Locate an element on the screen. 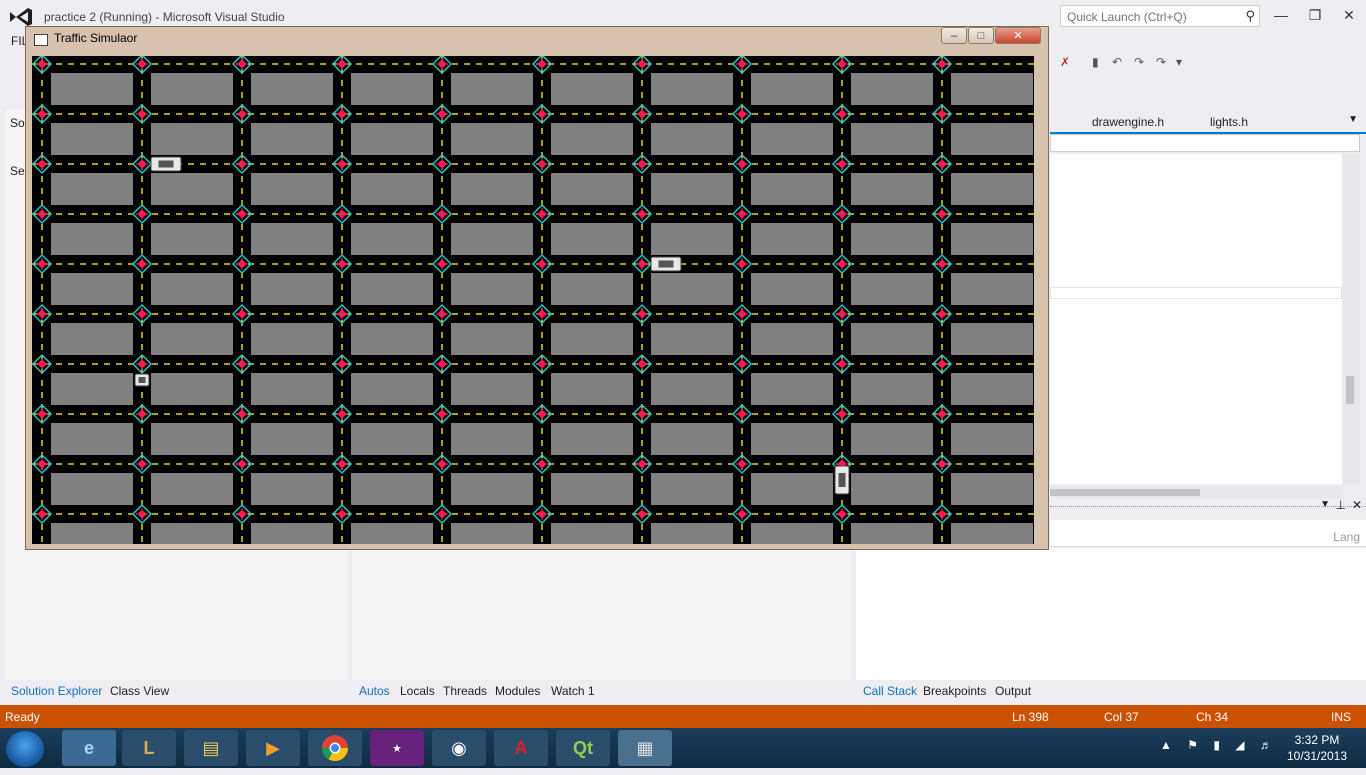 This screenshot has width=1366, height=775. traffic-close-button: ✕ is located at coordinates (1018, 35).